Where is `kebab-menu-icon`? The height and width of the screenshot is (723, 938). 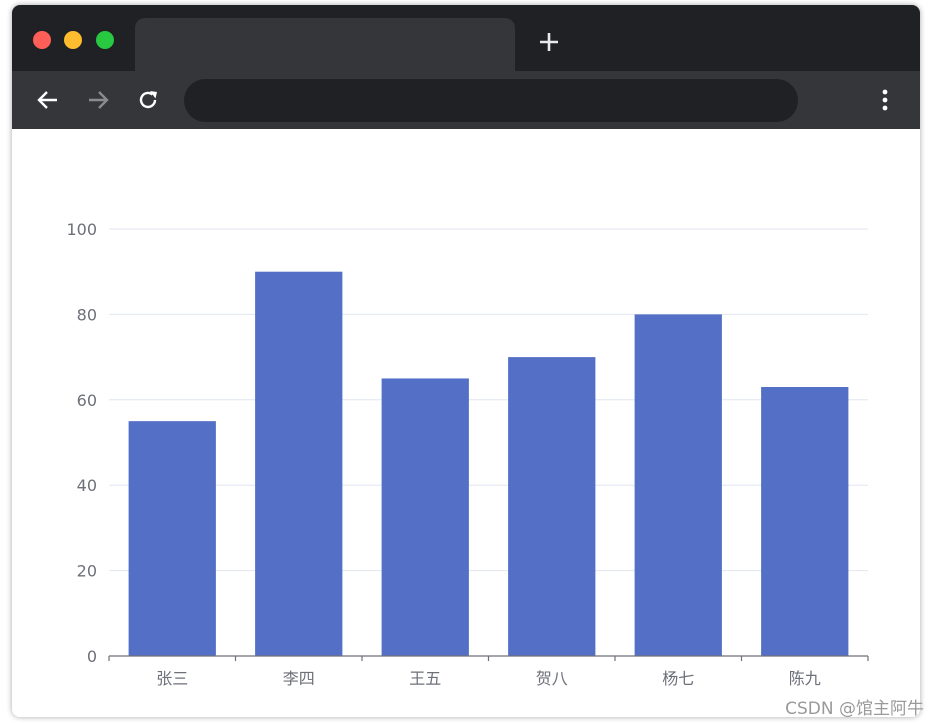 kebab-menu-icon is located at coordinates (885, 100).